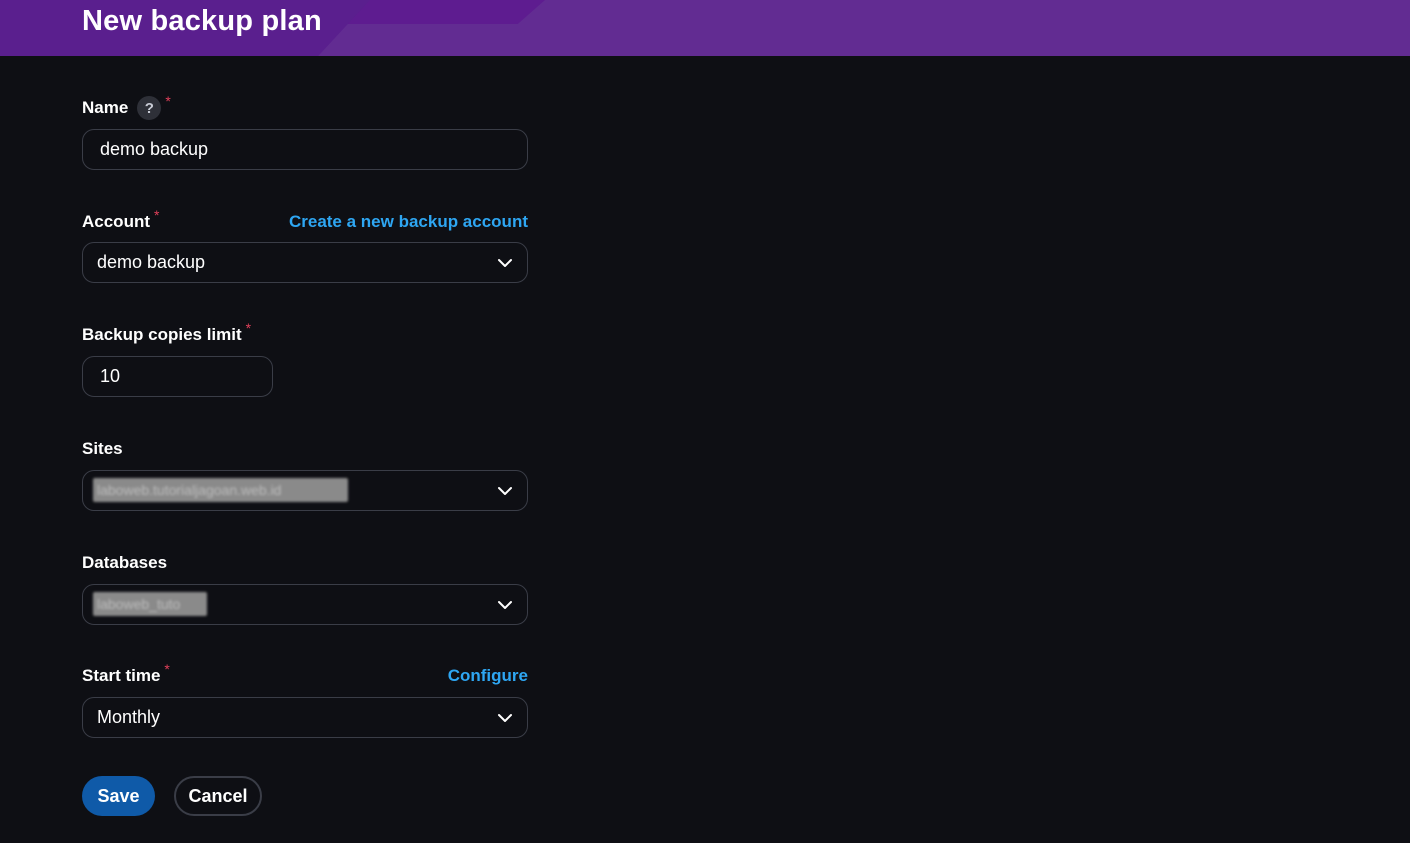  Describe the element at coordinates (305, 262) in the screenshot. I see `account-select: demo backup` at that location.